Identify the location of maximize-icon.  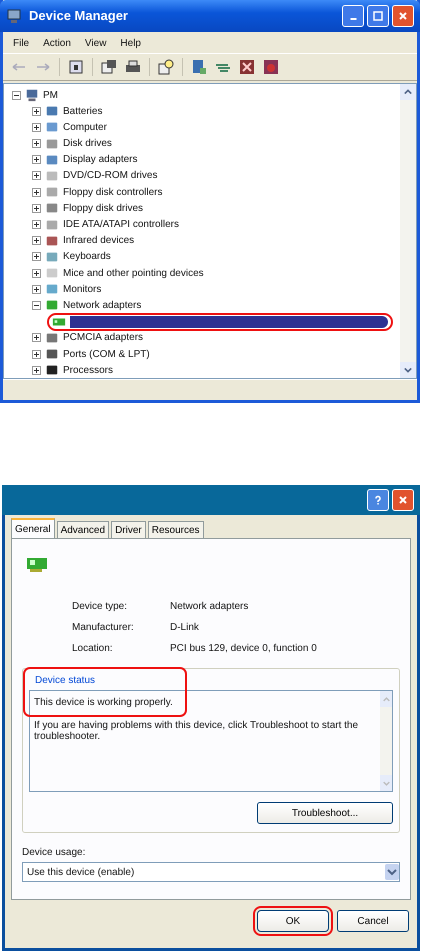
(378, 15).